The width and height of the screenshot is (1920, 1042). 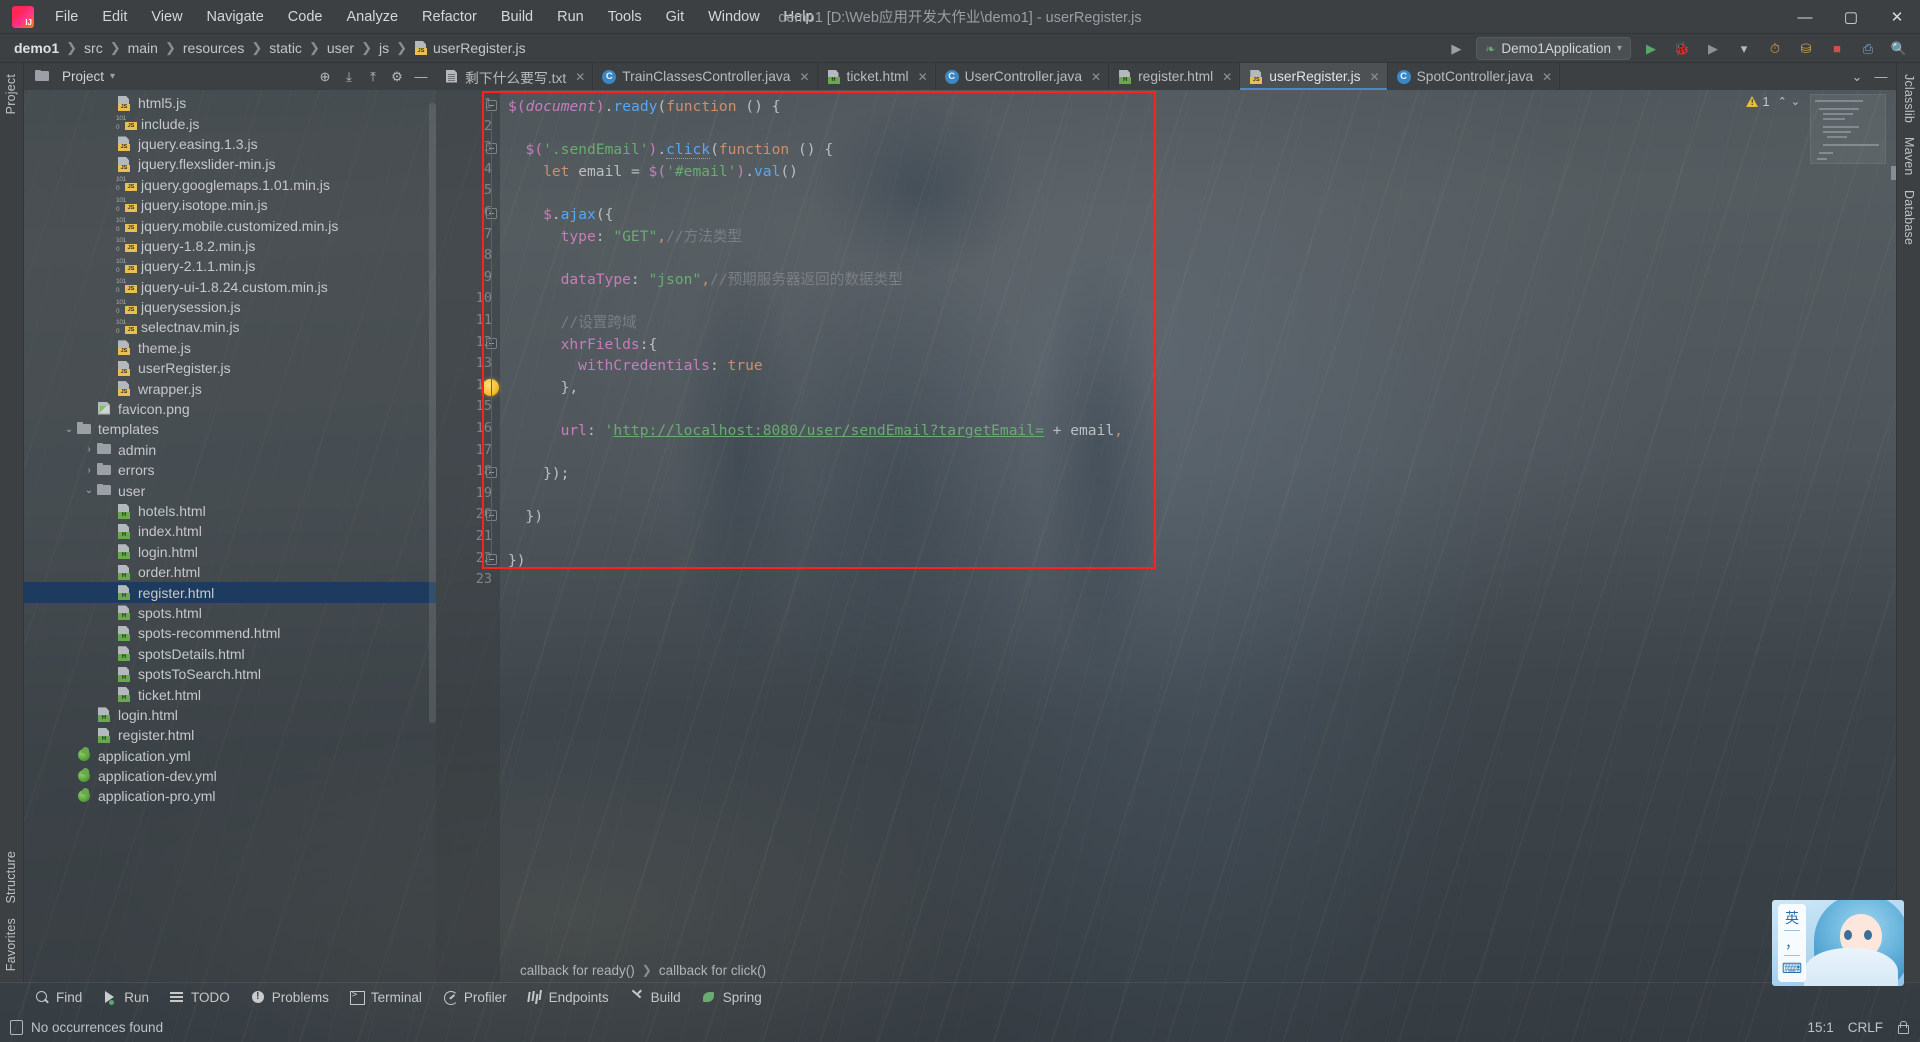 What do you see at coordinates (1837, 49) in the screenshot?
I see `stop-button: ■` at bounding box center [1837, 49].